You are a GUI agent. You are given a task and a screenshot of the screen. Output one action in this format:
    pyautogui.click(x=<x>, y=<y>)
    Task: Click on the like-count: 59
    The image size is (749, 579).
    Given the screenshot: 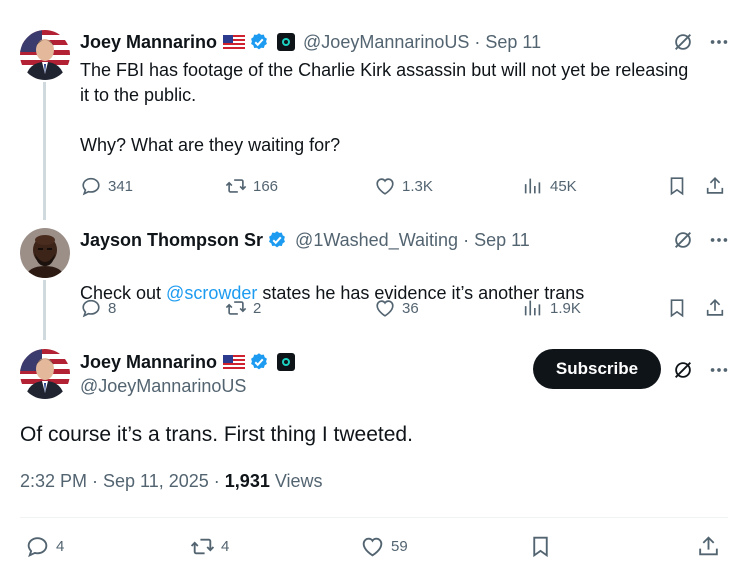 What is the action you would take?
    pyautogui.click(x=399, y=546)
    